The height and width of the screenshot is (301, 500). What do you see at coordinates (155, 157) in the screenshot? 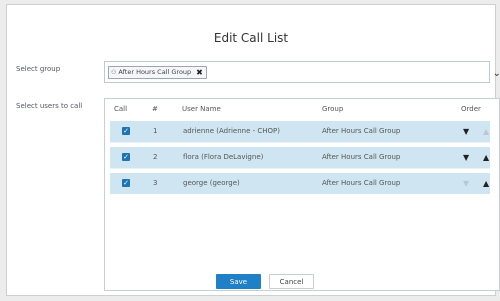
I see `row-number: 2` at bounding box center [155, 157].